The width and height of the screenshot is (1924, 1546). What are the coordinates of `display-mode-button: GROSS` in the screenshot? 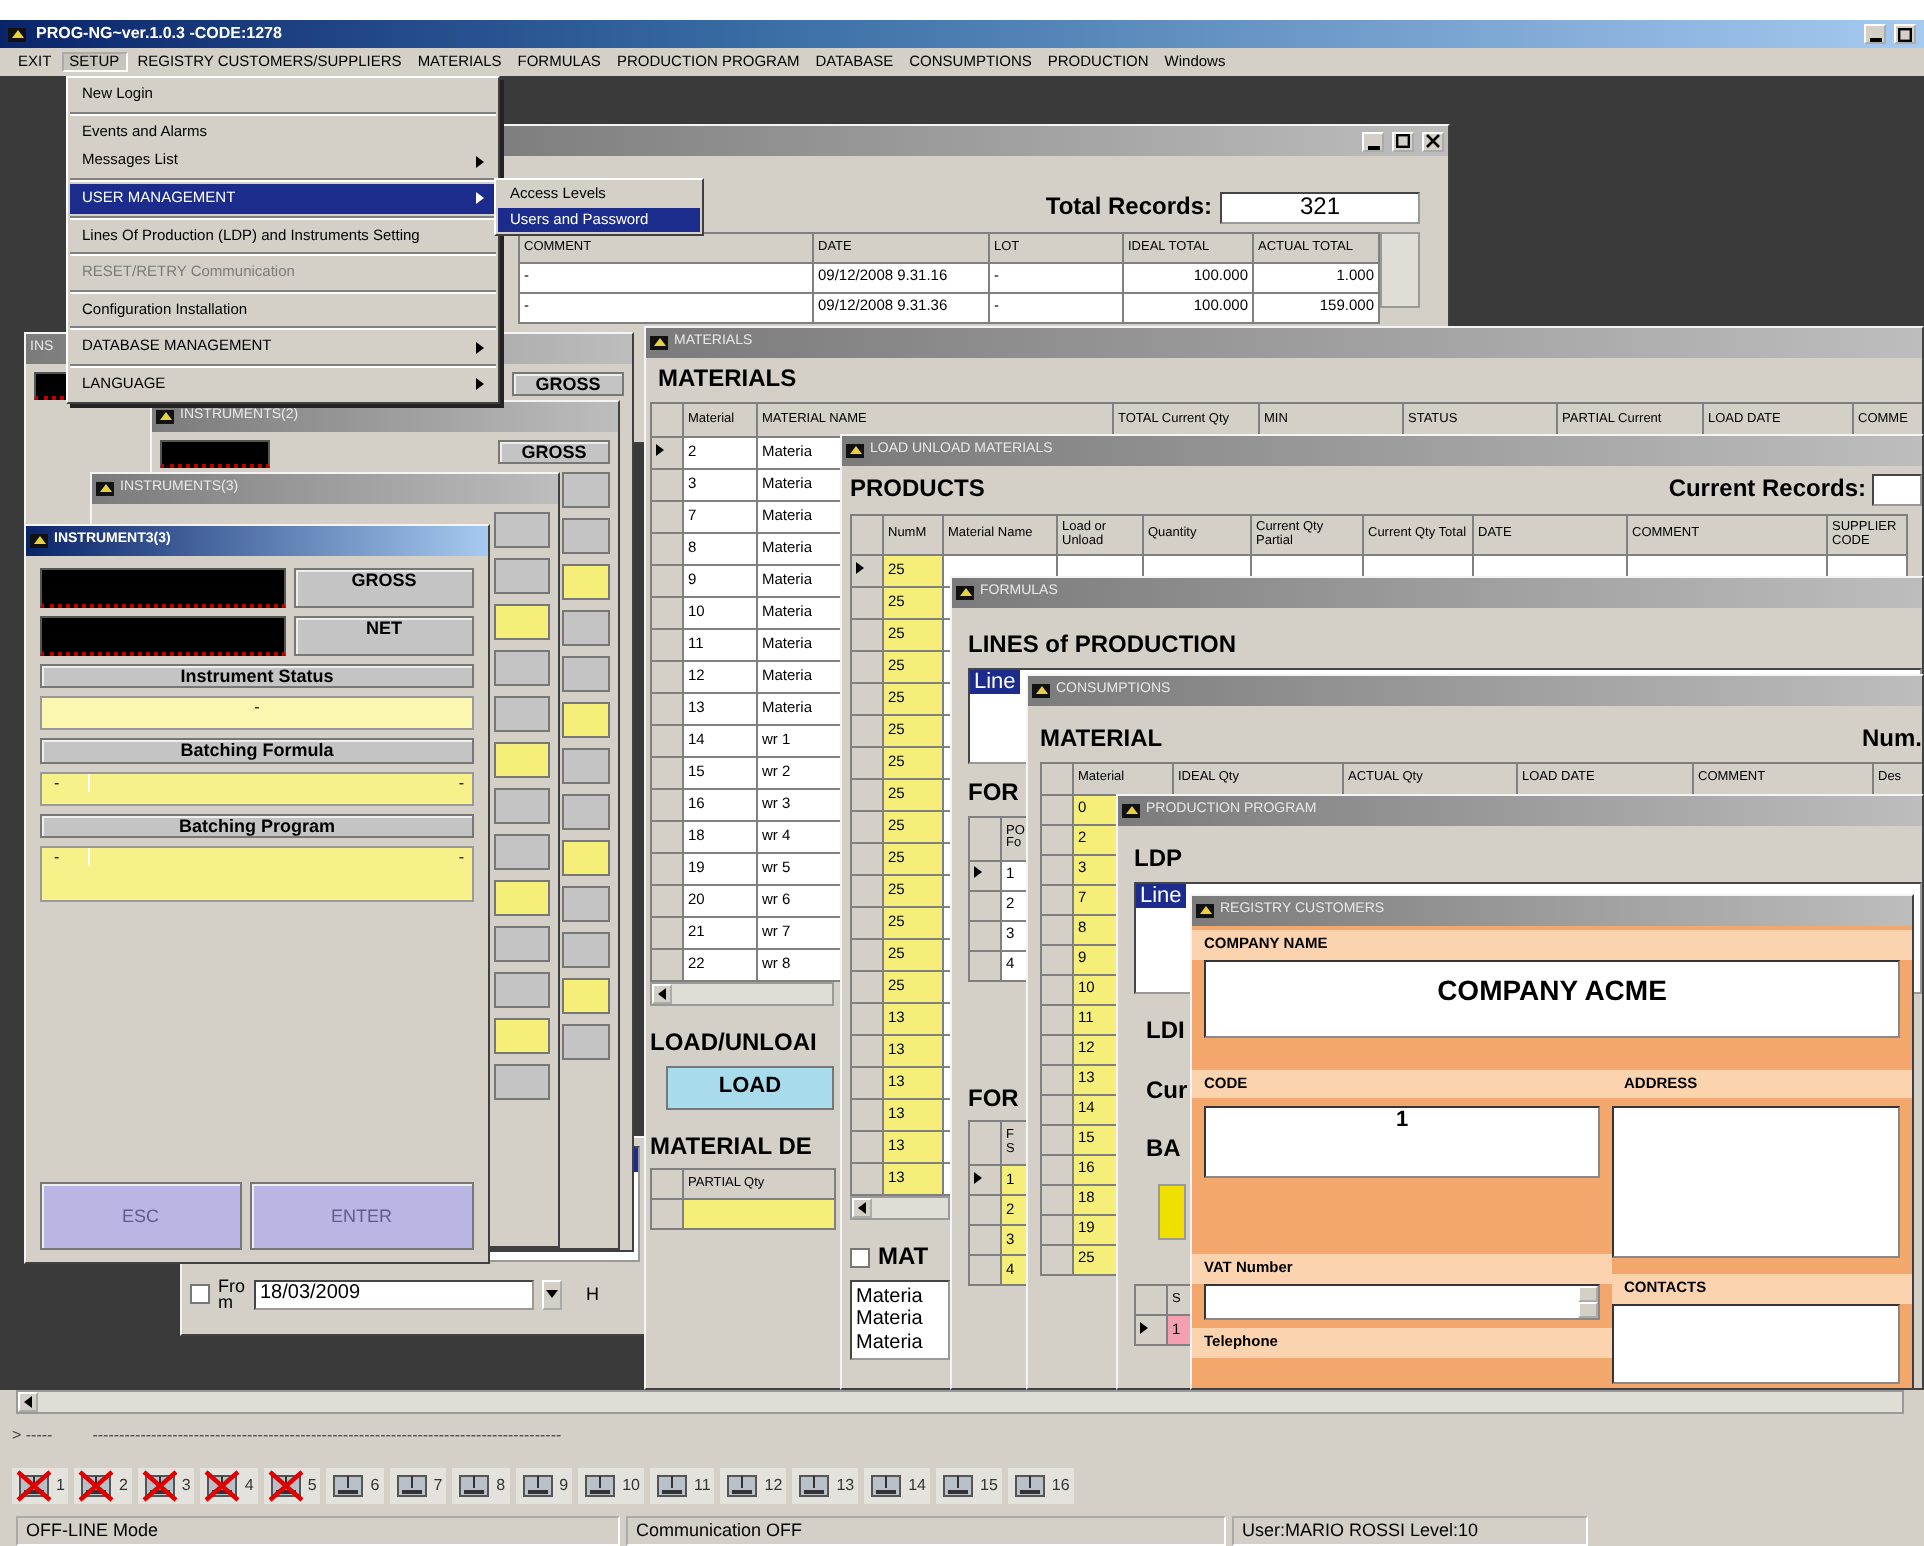 It's located at (384, 588).